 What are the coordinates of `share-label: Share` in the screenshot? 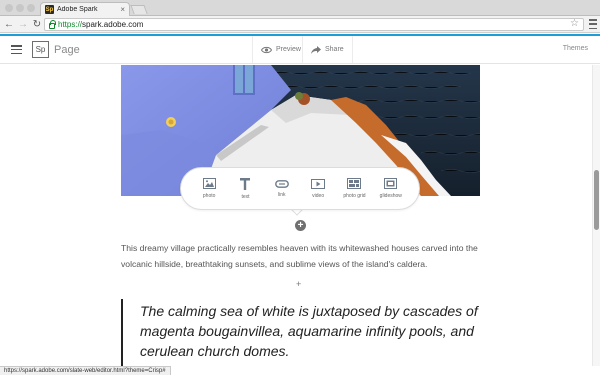 It's located at (334, 49).